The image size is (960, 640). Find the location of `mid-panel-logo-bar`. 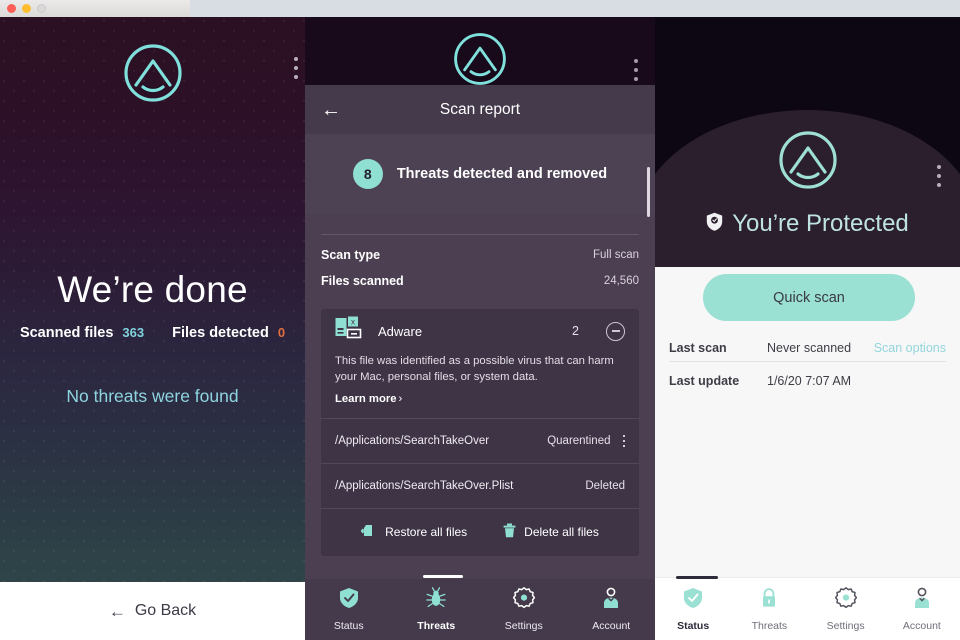

mid-panel-logo-bar is located at coordinates (480, 51).